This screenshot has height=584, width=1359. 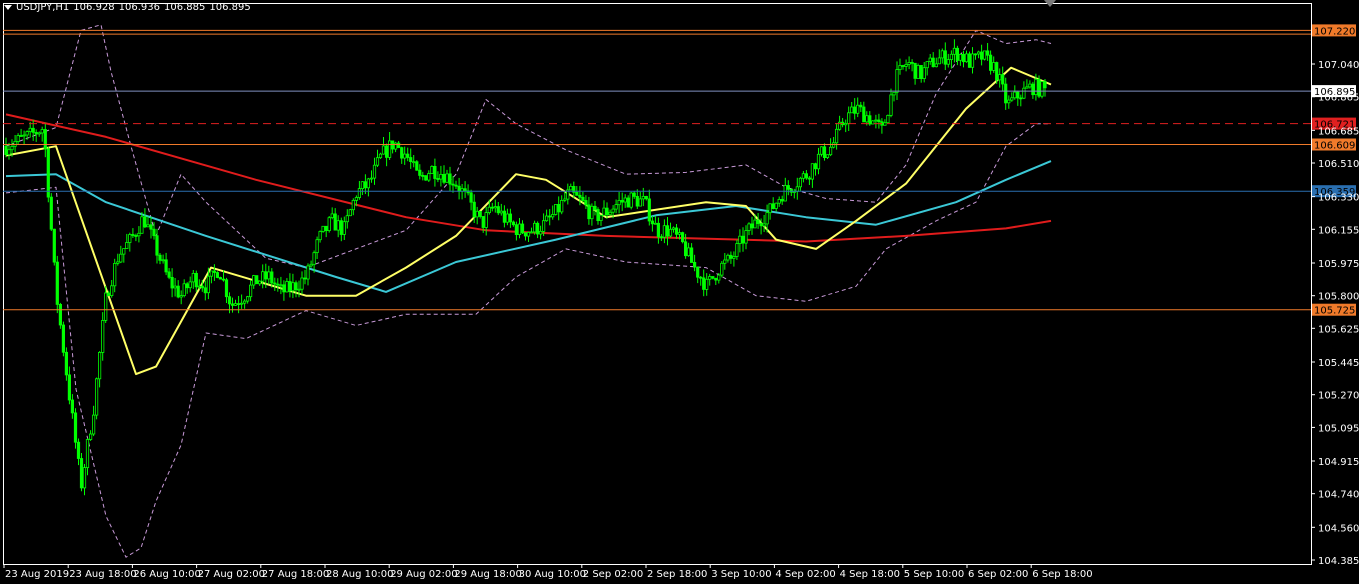 What do you see at coordinates (8, 7) in the screenshot?
I see `dropdown-triangle-icon` at bounding box center [8, 7].